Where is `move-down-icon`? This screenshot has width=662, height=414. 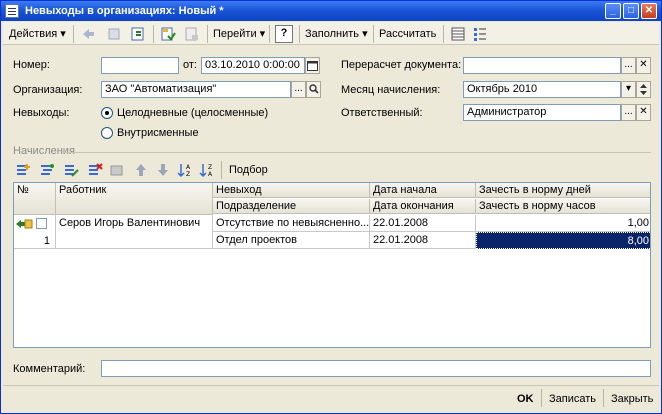 move-down-icon is located at coordinates (163, 170).